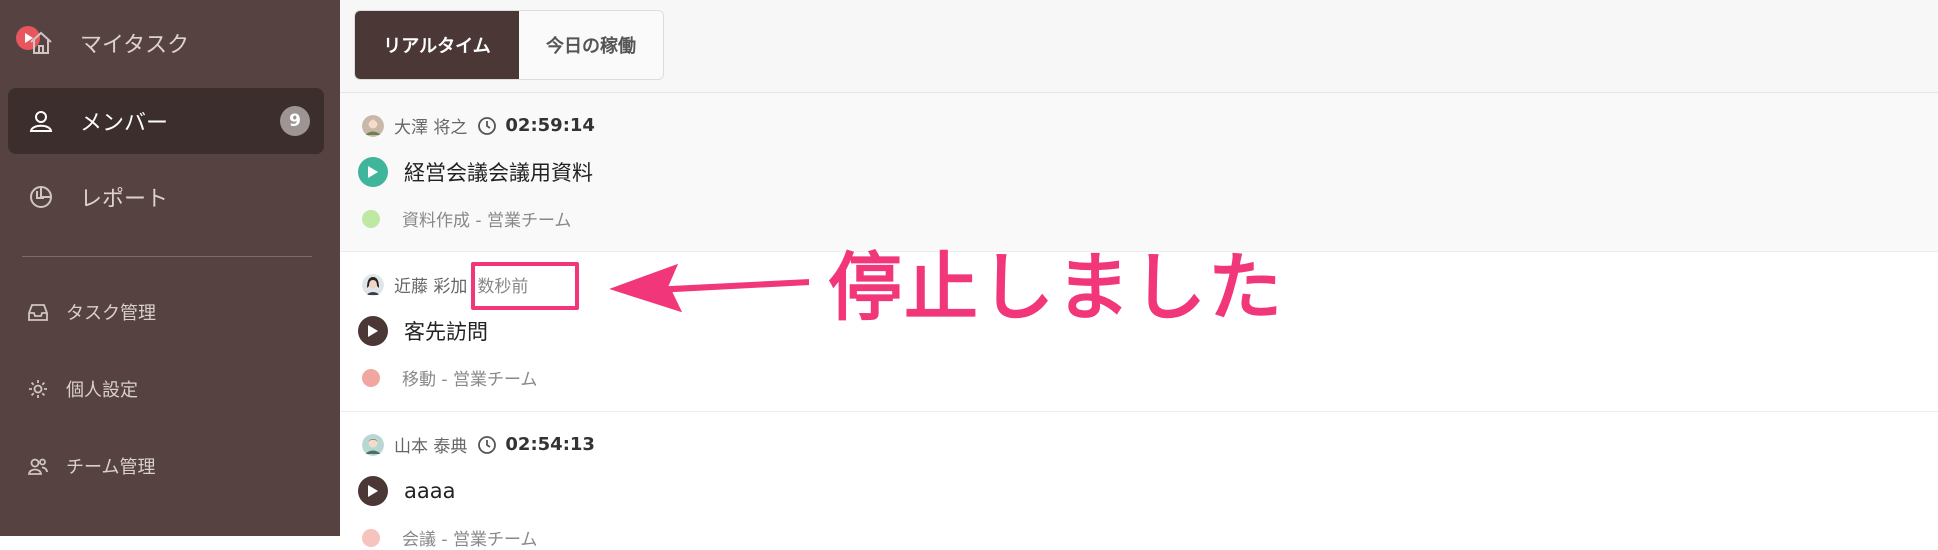 This screenshot has width=1938, height=550. Describe the element at coordinates (1056, 288) in the screenshot. I see `annotation-label: 停止しました` at that location.